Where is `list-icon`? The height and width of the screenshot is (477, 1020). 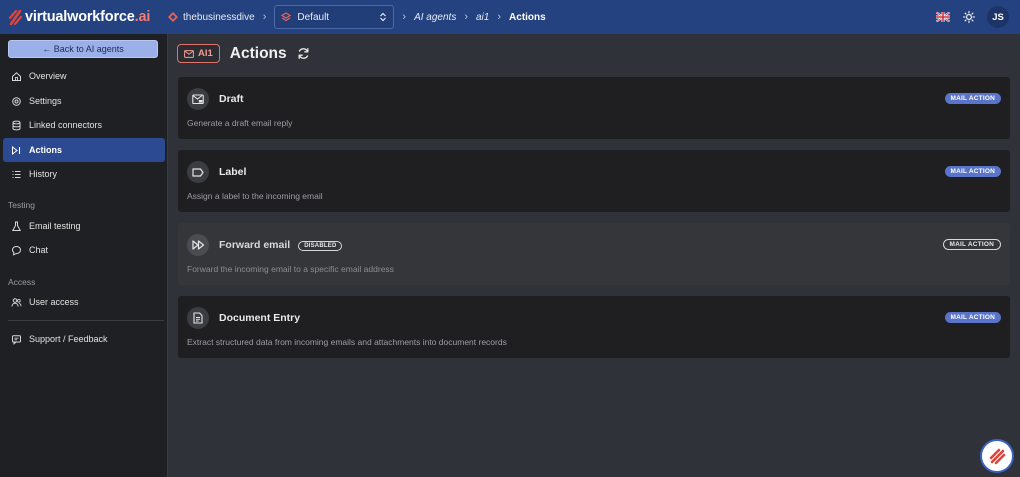
list-icon is located at coordinates (16, 174).